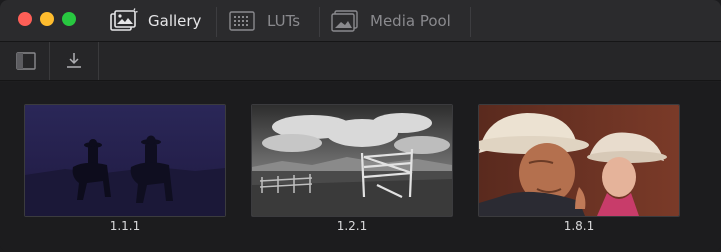  What do you see at coordinates (470, 22) in the screenshot?
I see `tab-divider` at bounding box center [470, 22].